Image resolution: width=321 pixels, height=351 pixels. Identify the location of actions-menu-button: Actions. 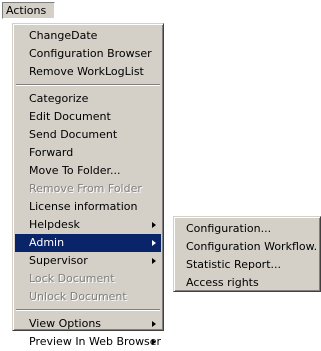
(28, 10).